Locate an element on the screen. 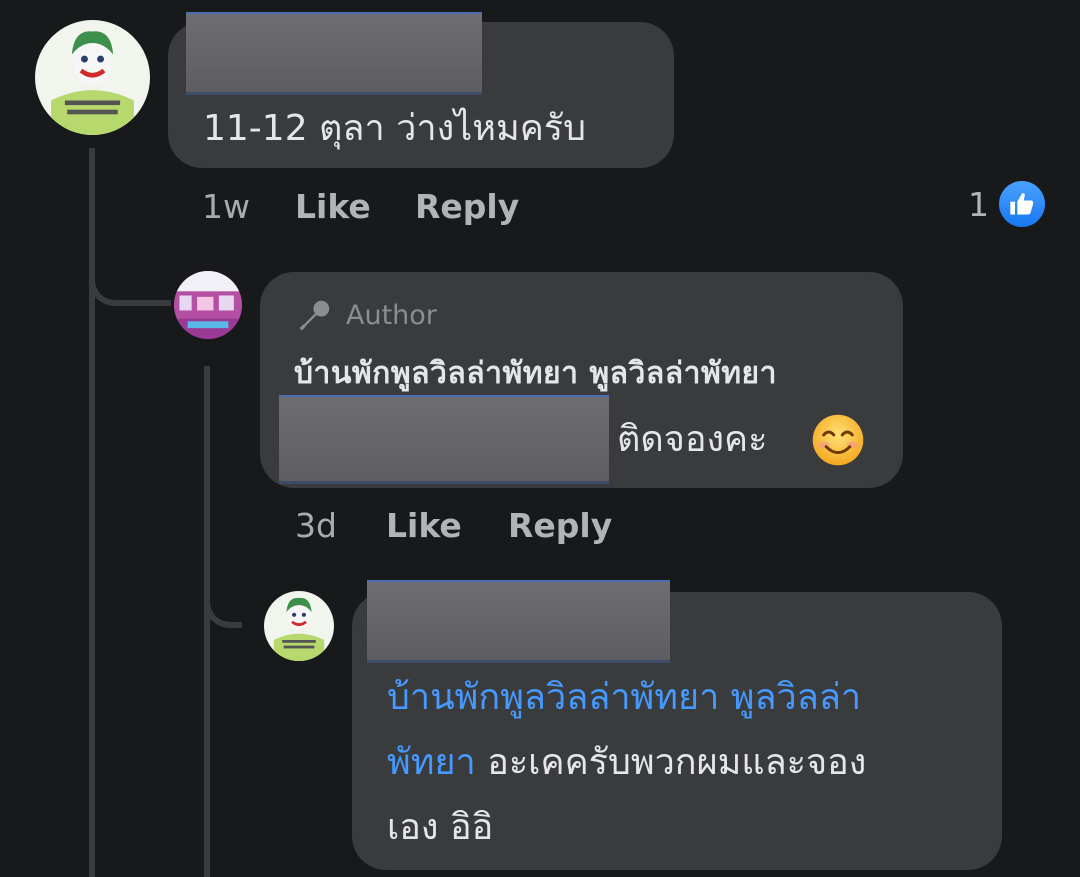 The height and width of the screenshot is (877, 1080). comment-line-1: บ้านพักพูลวิลล่าพัทยา พูลวิลล่า is located at coordinates (624, 698).